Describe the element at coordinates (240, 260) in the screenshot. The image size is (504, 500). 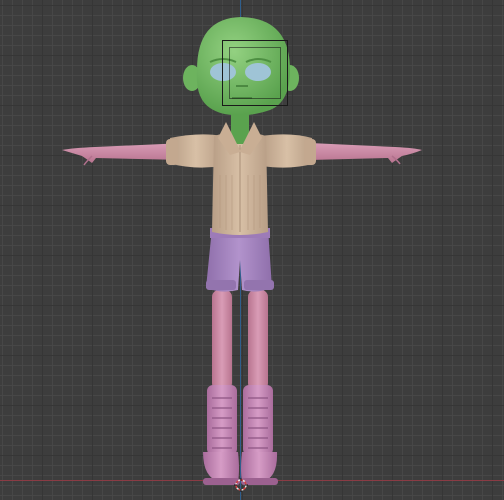
I see `shorts` at that location.